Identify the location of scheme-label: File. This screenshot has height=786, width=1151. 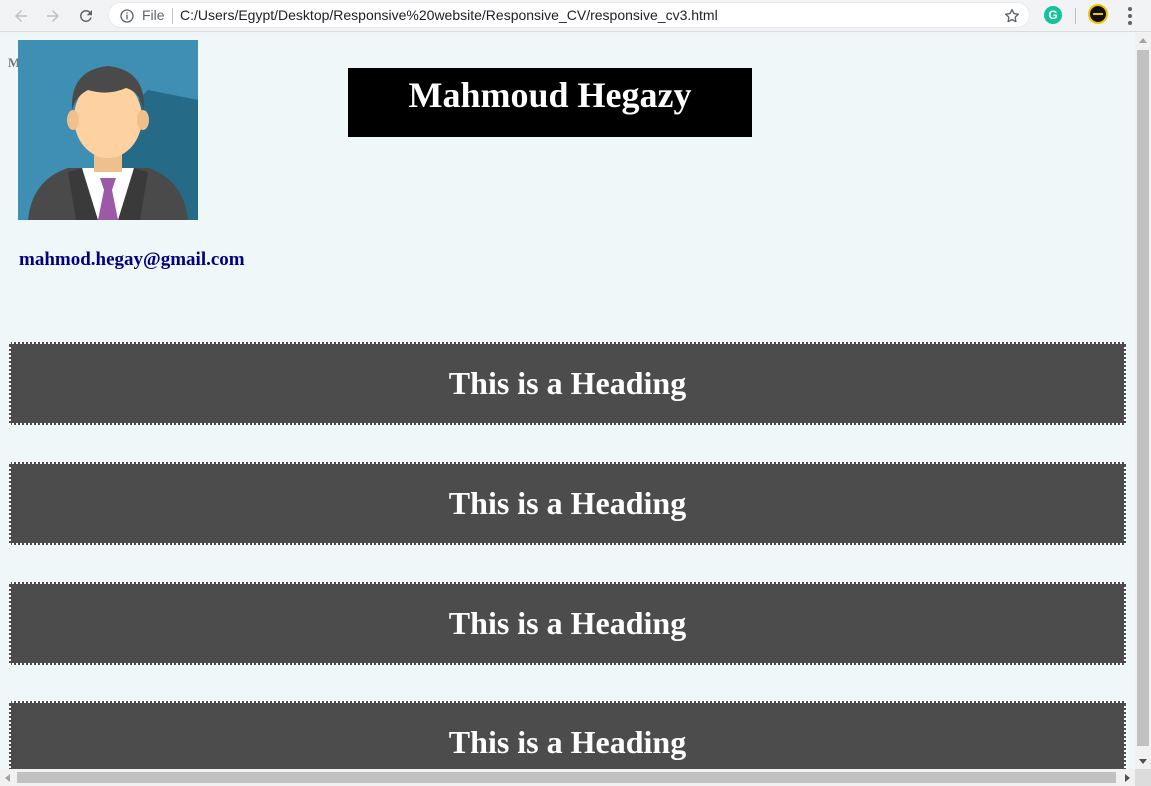
(153, 15).